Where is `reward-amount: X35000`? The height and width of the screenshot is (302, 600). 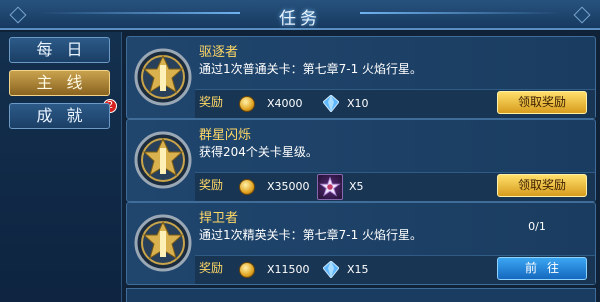 reward-amount: X35000 is located at coordinates (288, 186).